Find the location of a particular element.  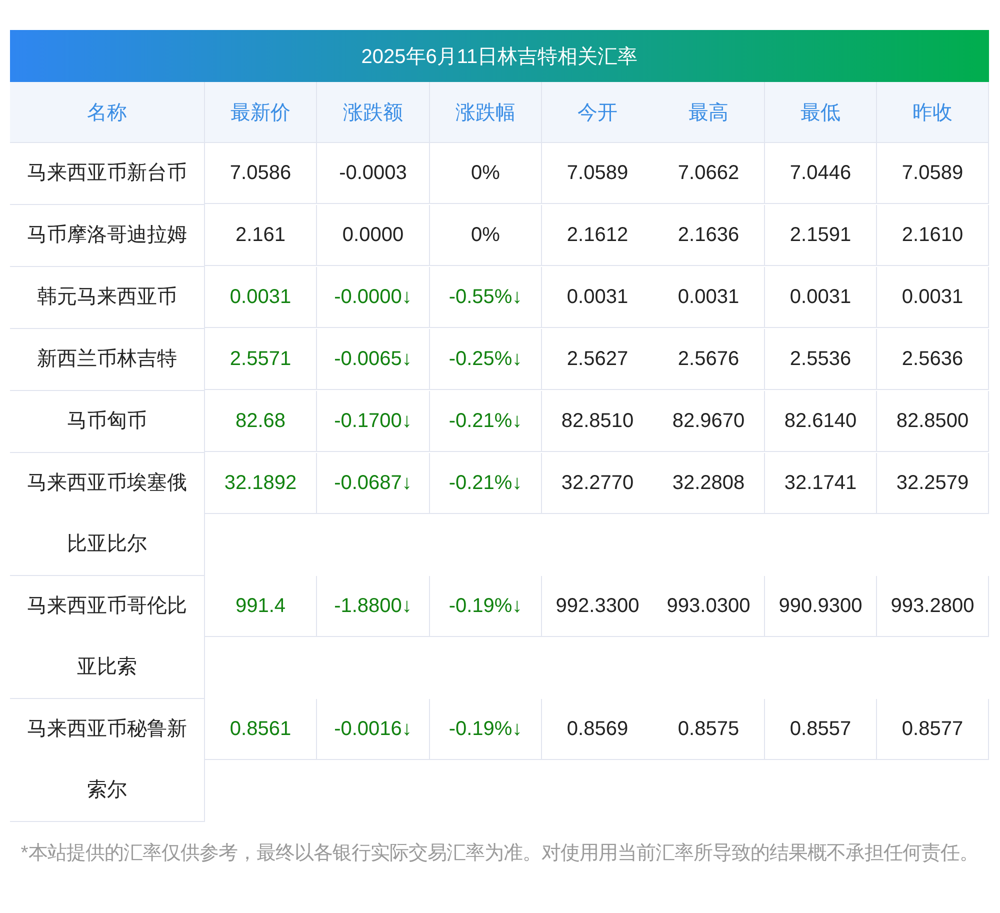

table-cell: 82.68 is located at coordinates (261, 421).